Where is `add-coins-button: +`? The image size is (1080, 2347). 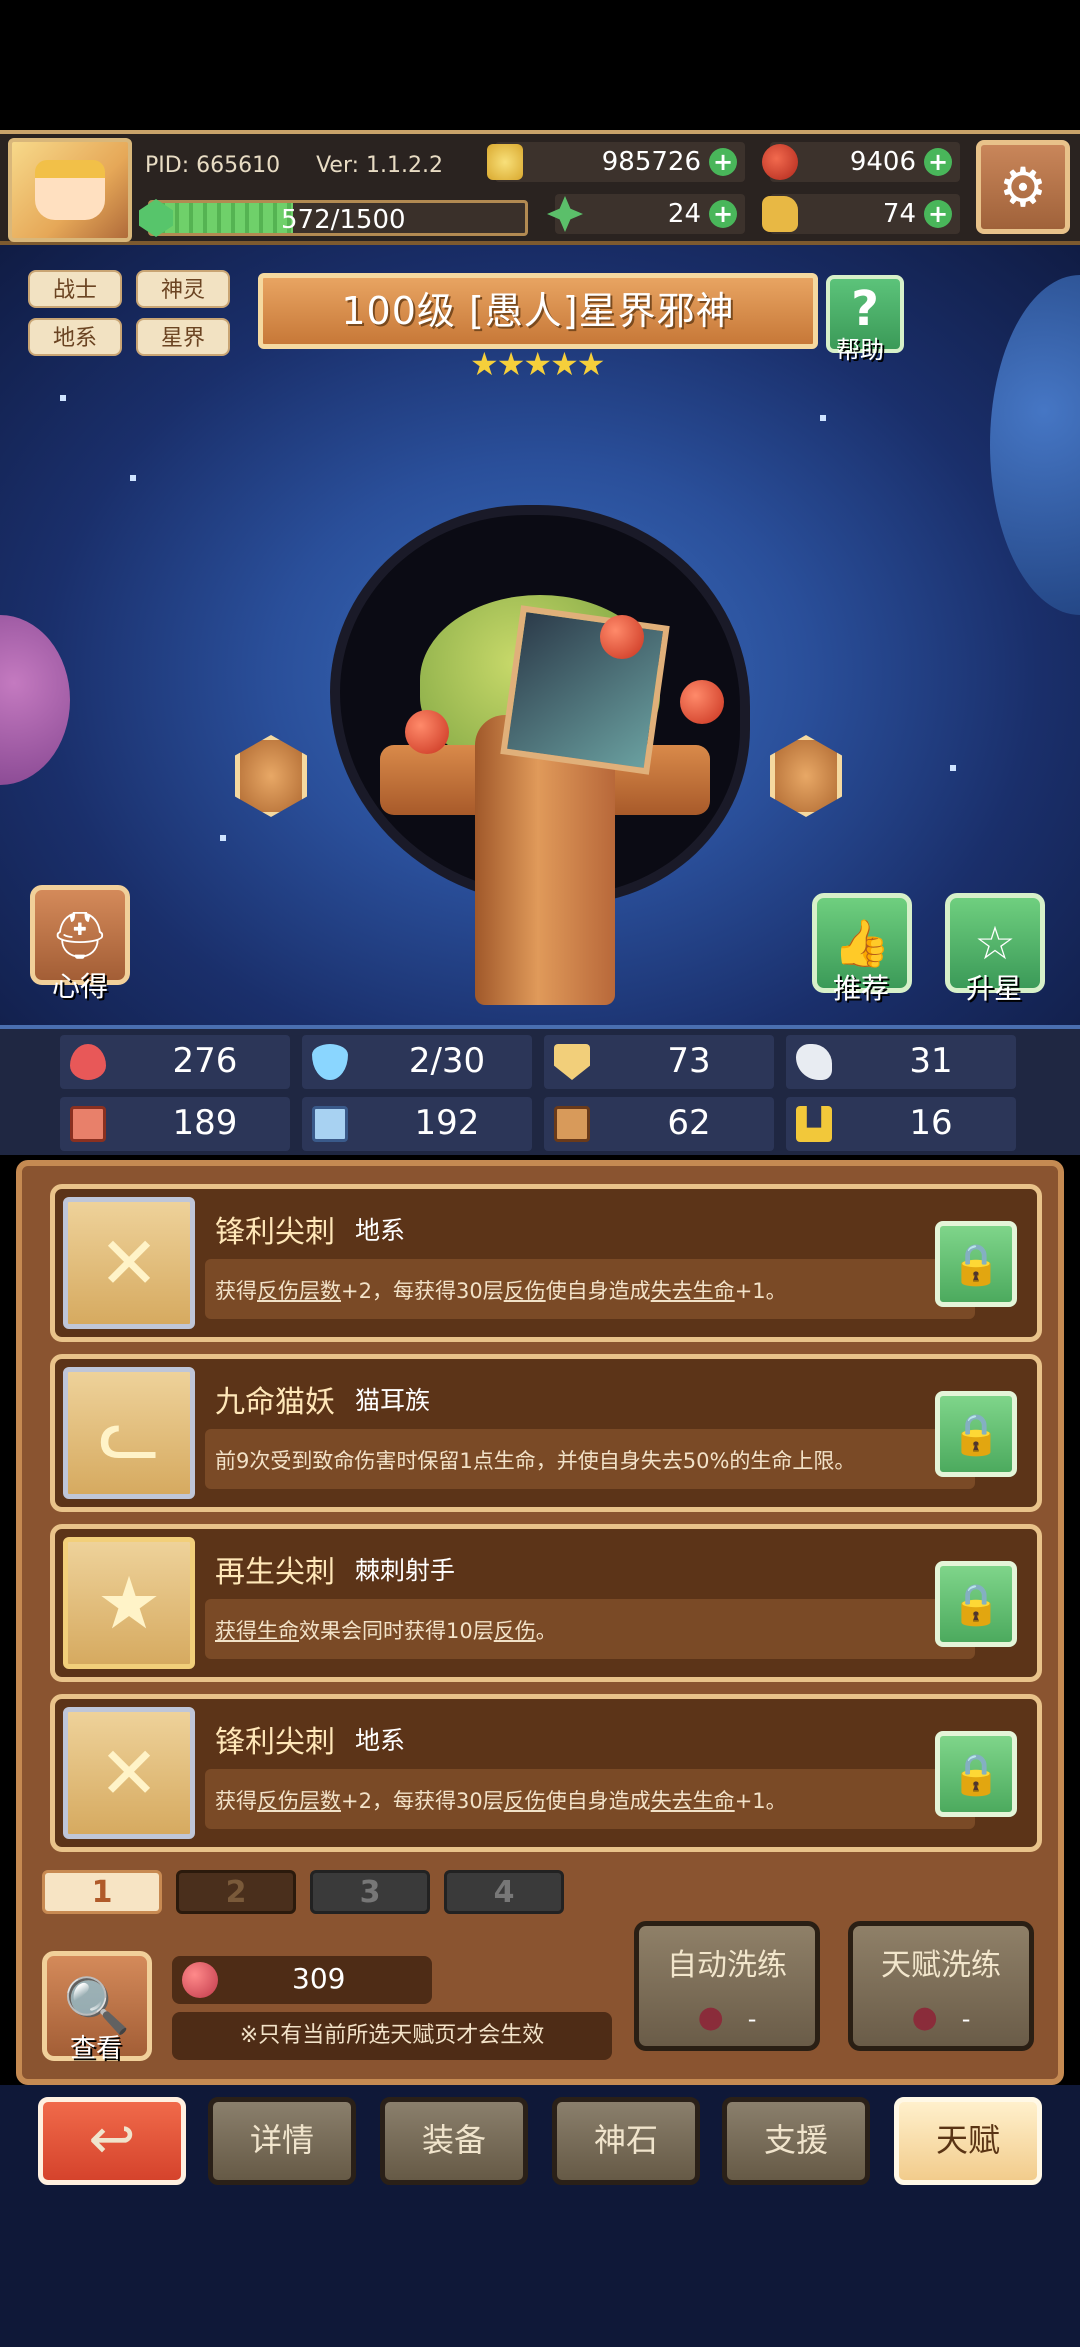 add-coins-button: + is located at coordinates (723, 162).